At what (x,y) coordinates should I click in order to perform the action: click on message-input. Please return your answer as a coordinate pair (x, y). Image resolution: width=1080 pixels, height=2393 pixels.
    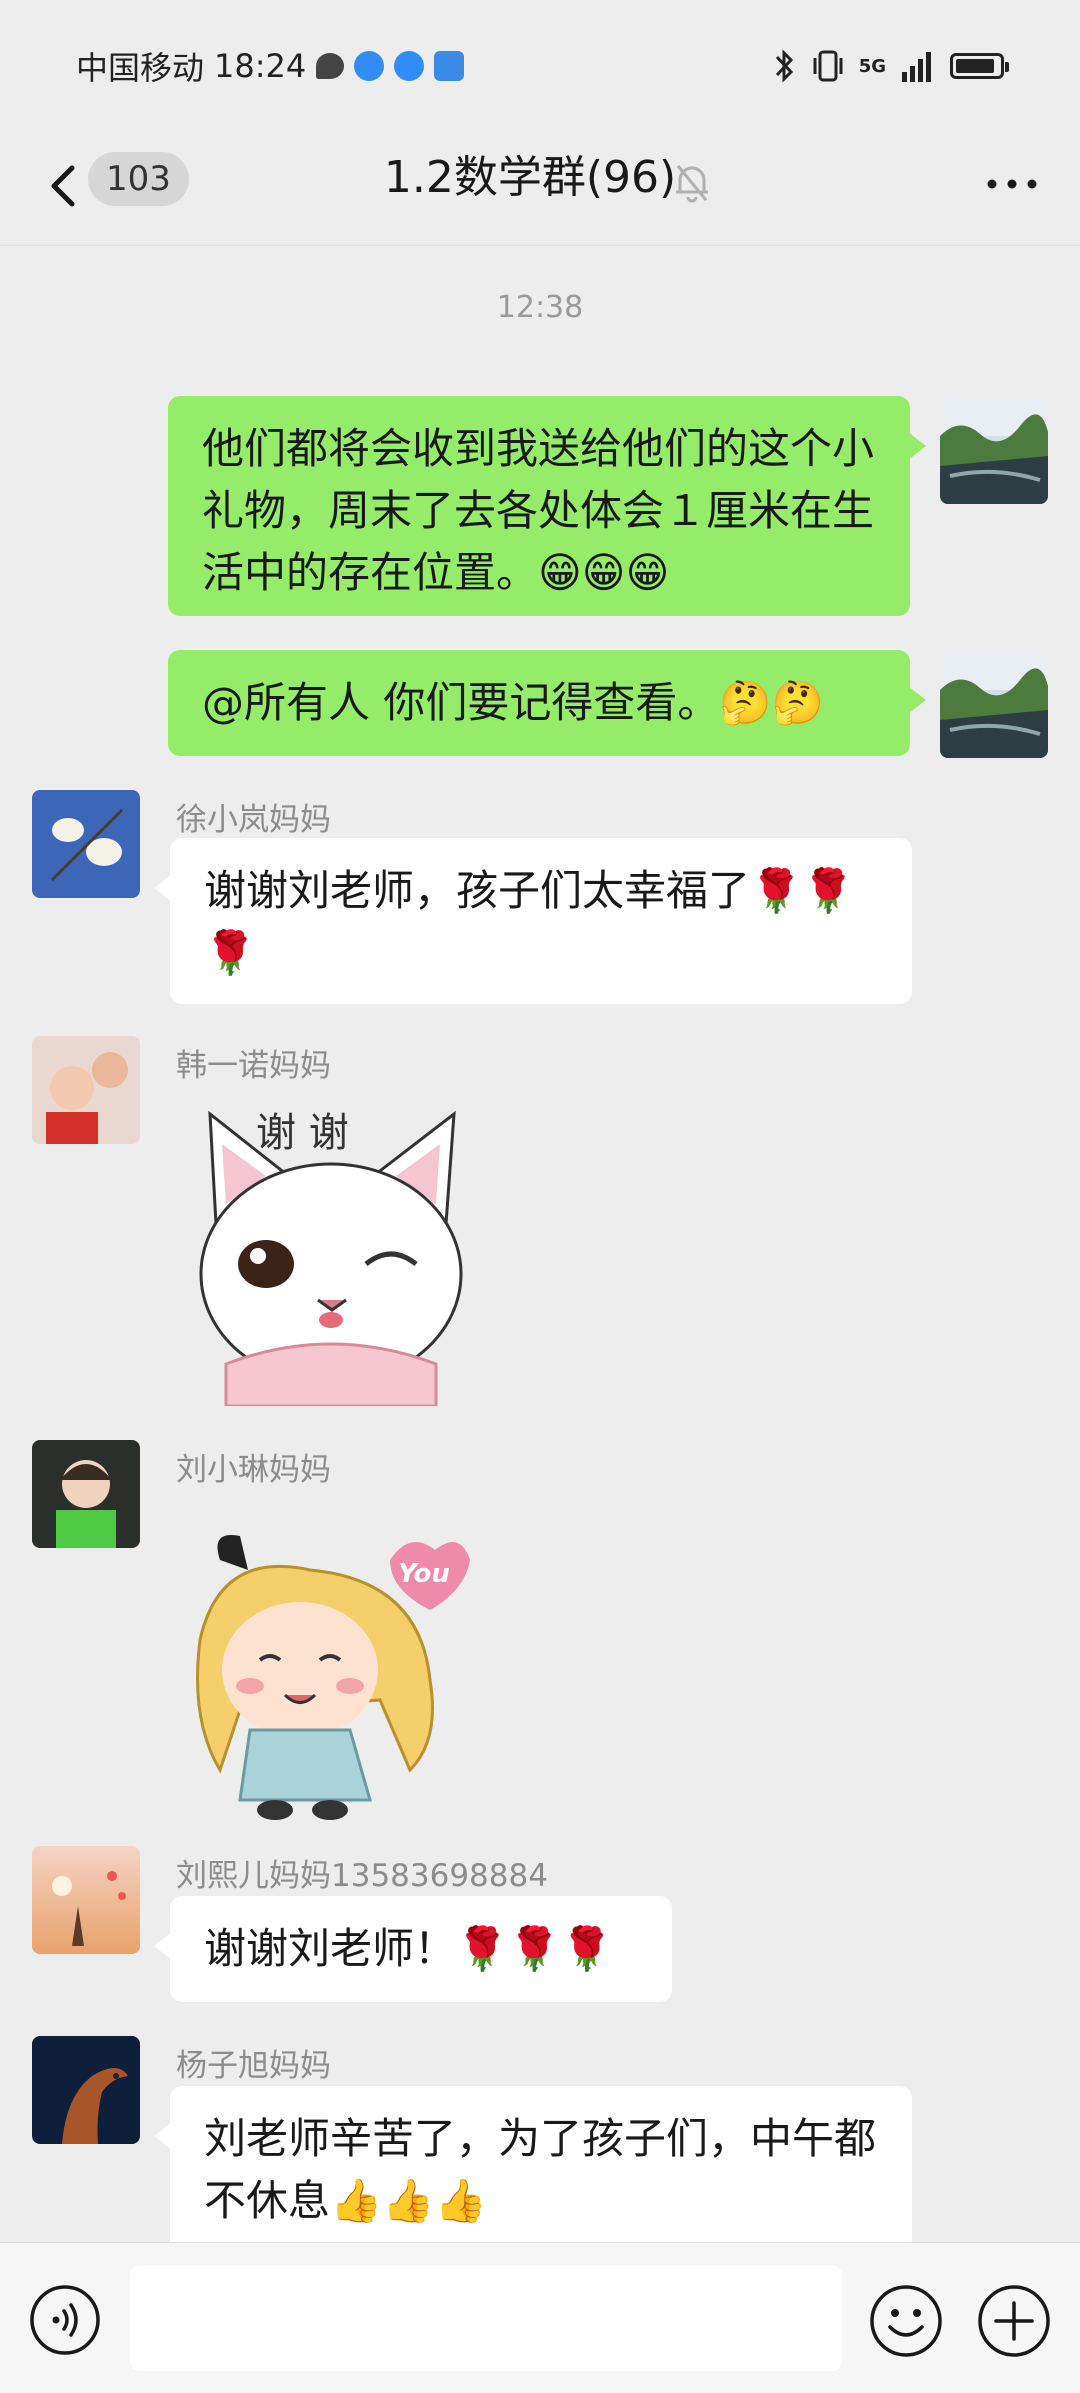
    Looking at the image, I should click on (486, 2318).